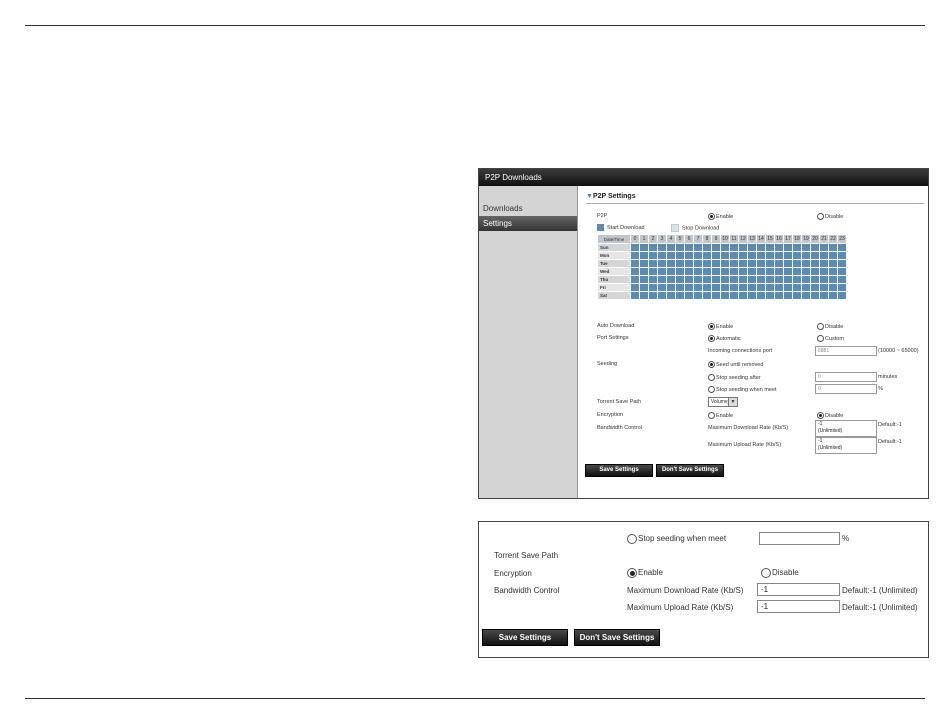 This screenshot has height=725, width=950. I want to click on p2p-disable-option: Disable, so click(830, 216).